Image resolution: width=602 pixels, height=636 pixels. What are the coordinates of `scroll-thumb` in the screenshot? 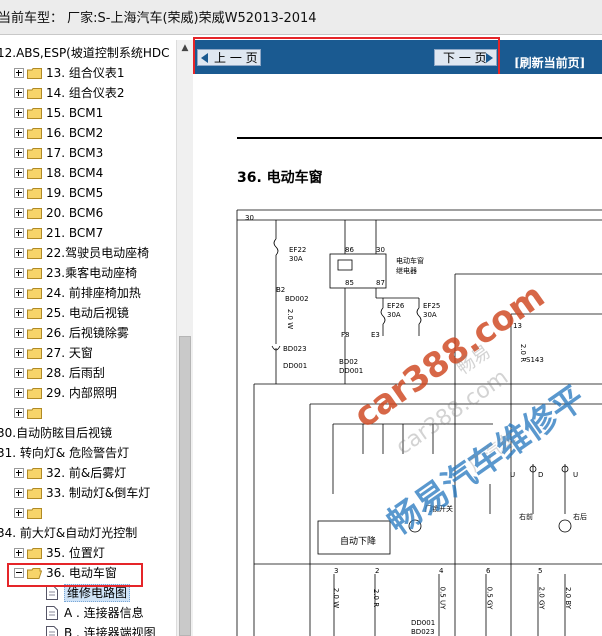 It's located at (185, 486).